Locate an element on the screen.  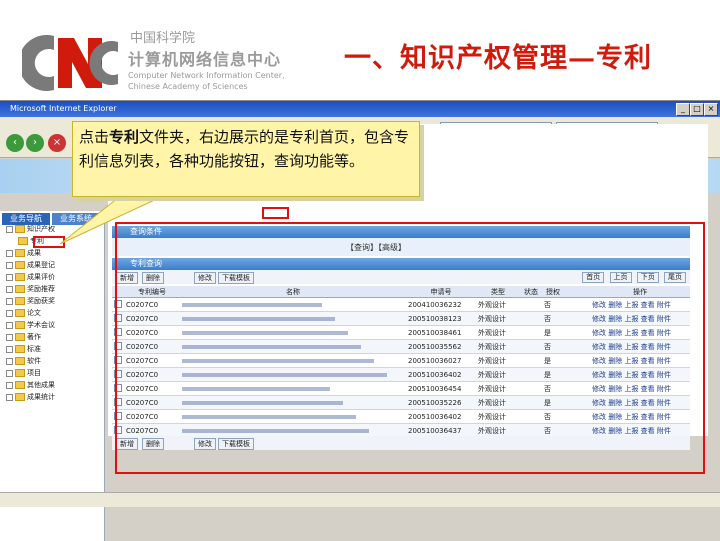
tree-item: 成果 is located at coordinates (23, 253).